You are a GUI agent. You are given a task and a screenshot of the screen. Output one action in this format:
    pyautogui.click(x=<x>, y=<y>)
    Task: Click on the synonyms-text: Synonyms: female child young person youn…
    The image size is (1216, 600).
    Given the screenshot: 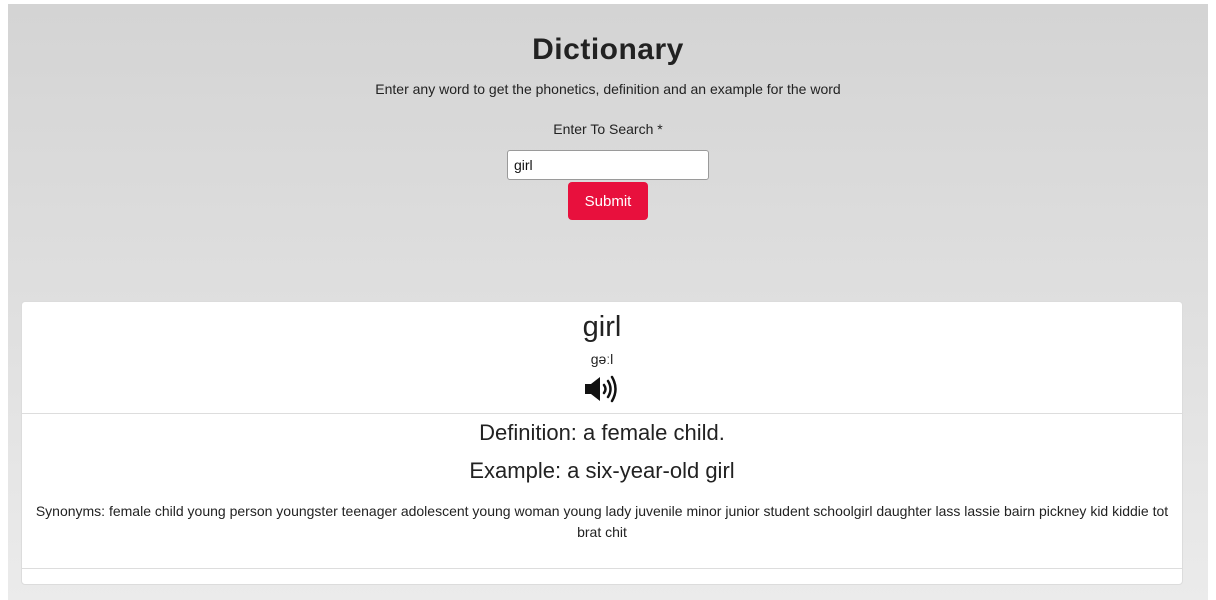 What is the action you would take?
    pyautogui.click(x=602, y=521)
    